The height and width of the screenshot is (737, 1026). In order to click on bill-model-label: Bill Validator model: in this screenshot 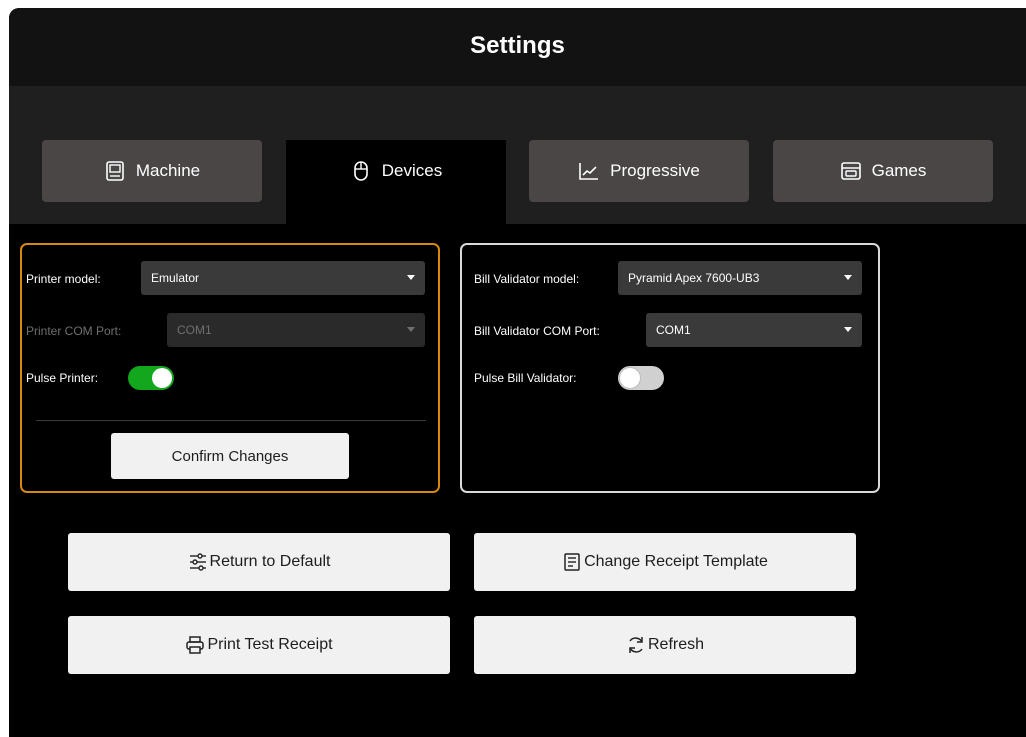, I will do `click(527, 279)`.